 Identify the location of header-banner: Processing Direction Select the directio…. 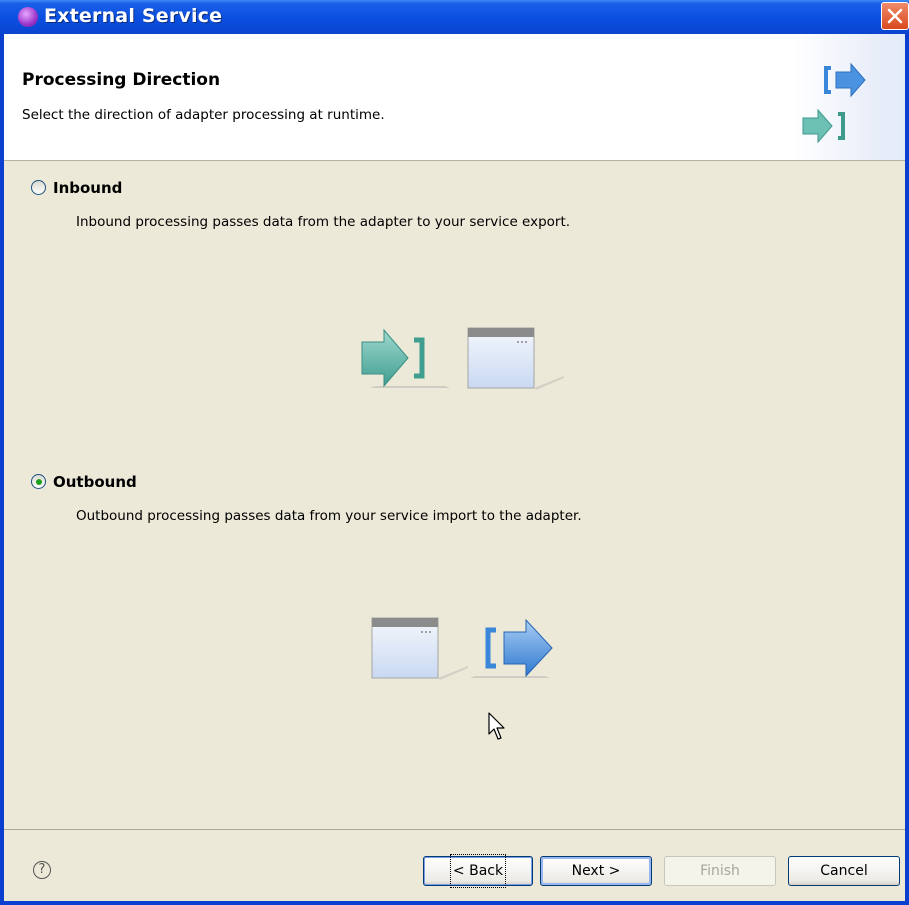
(454, 97).